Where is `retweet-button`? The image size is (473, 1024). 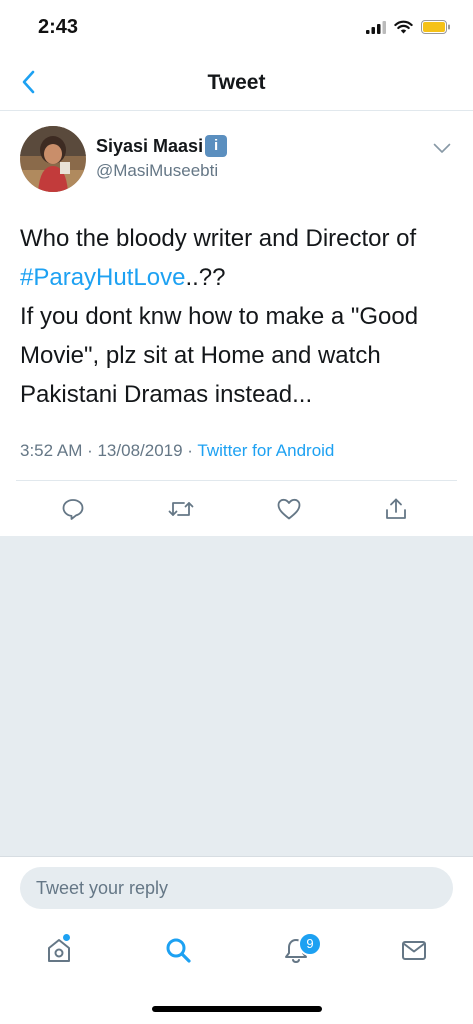
retweet-button is located at coordinates (181, 511).